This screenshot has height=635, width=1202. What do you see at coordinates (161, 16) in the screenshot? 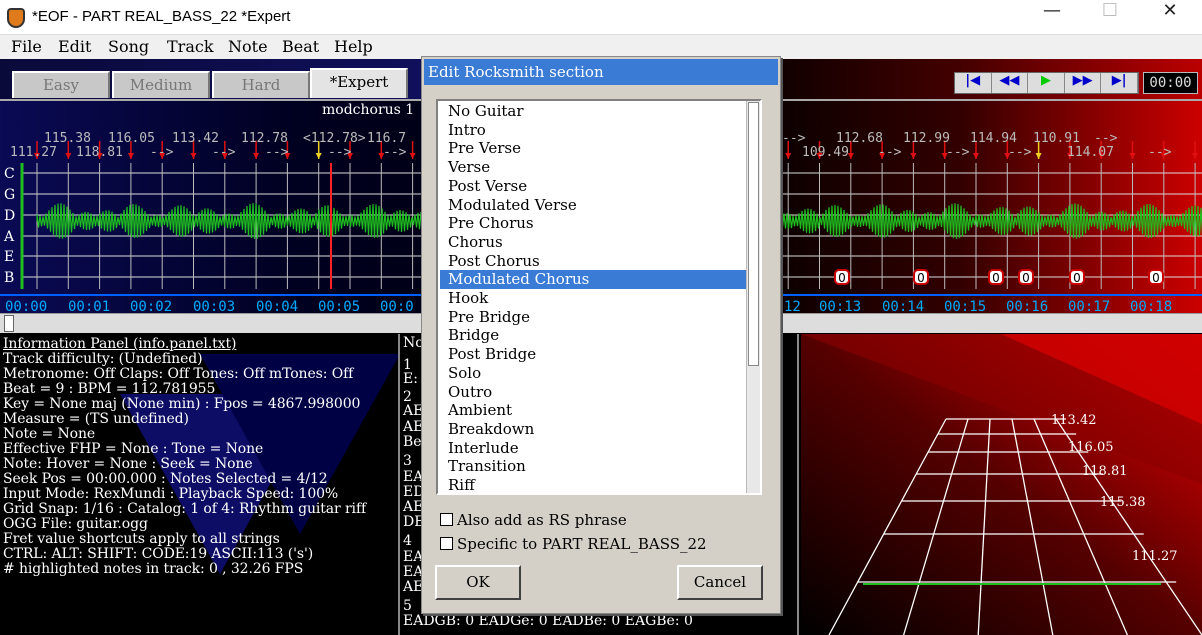
I see `window-title: *EOF - PART REAL_BASS_22 *Expert` at bounding box center [161, 16].